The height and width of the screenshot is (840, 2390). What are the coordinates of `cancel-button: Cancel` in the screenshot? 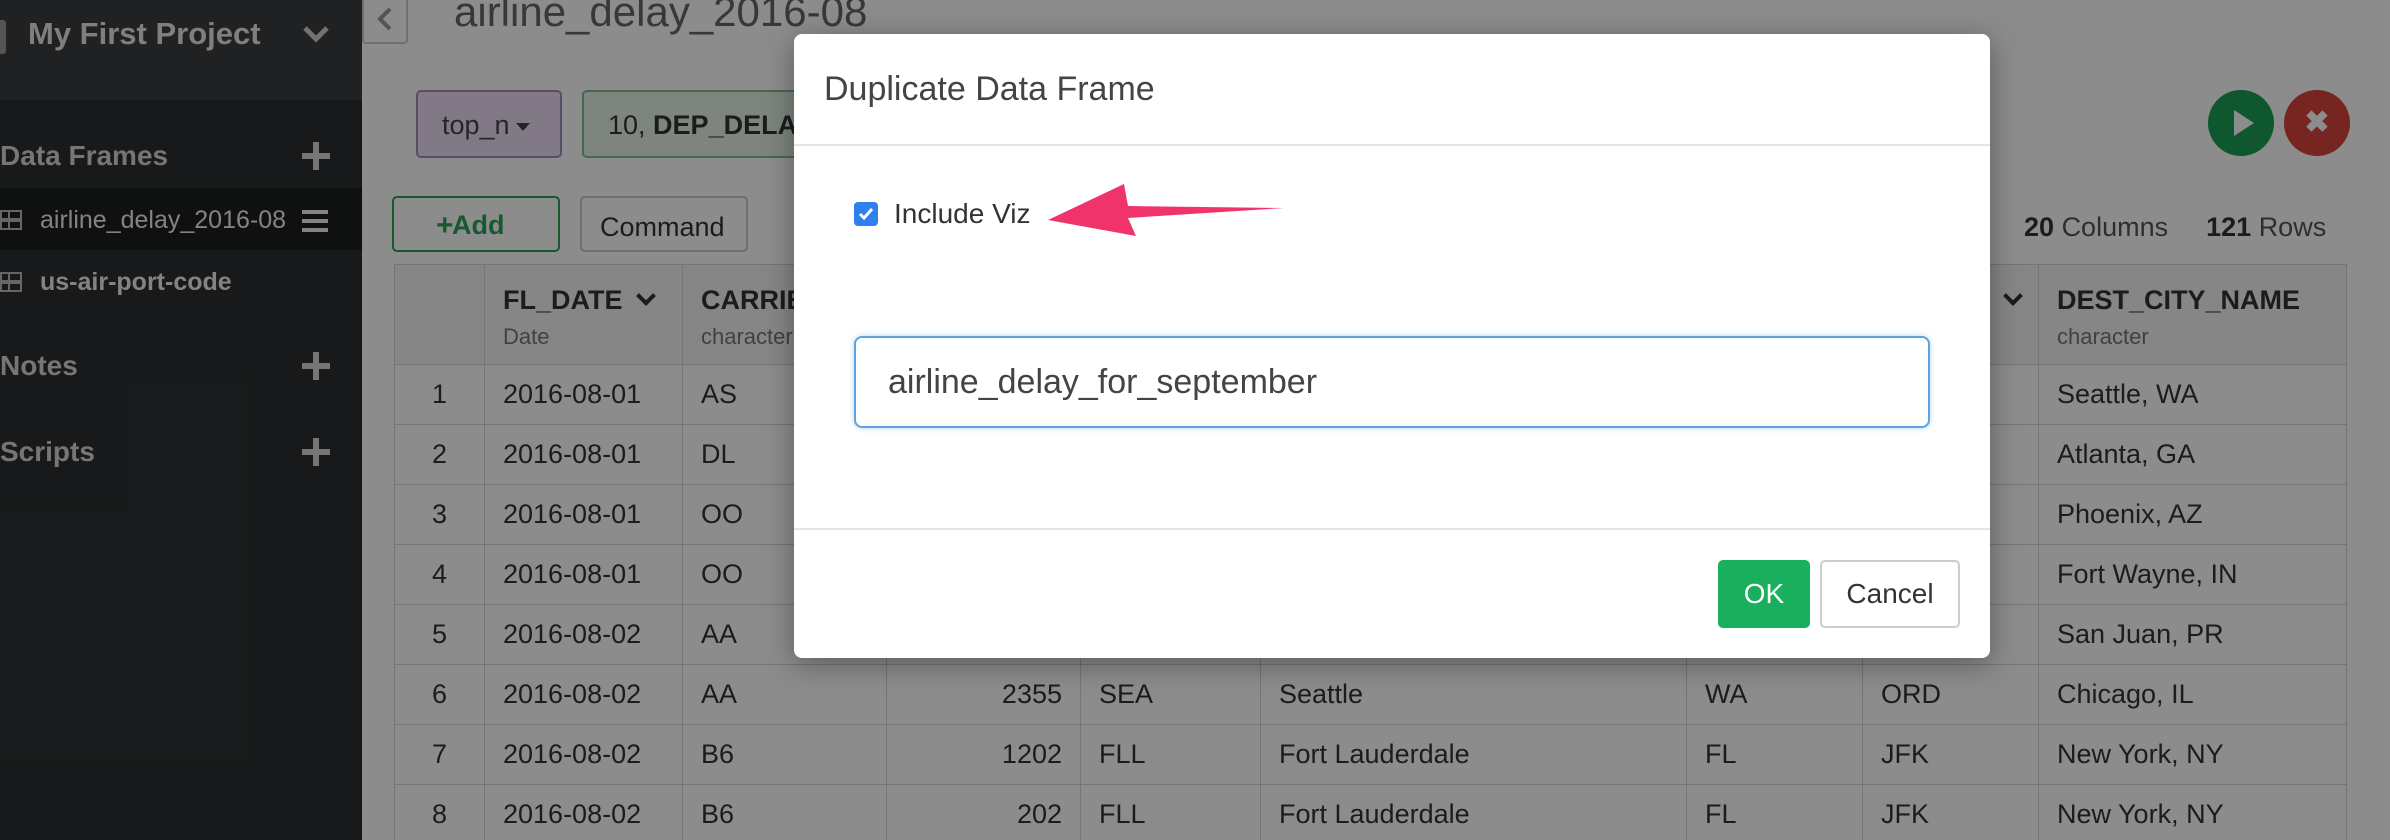 It's located at (1890, 594).